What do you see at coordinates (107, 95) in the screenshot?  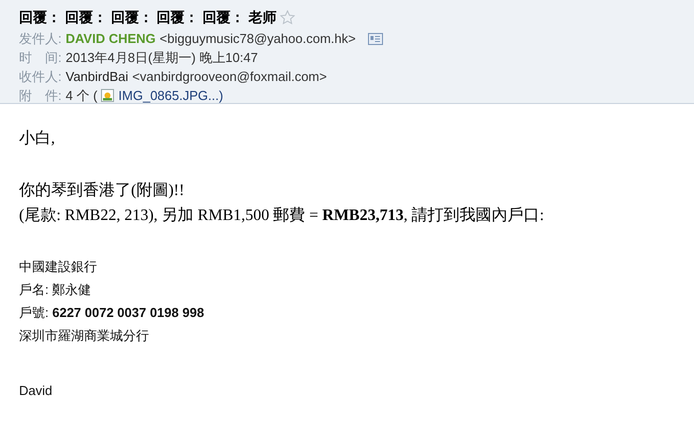 I see `image-file-icon` at bounding box center [107, 95].